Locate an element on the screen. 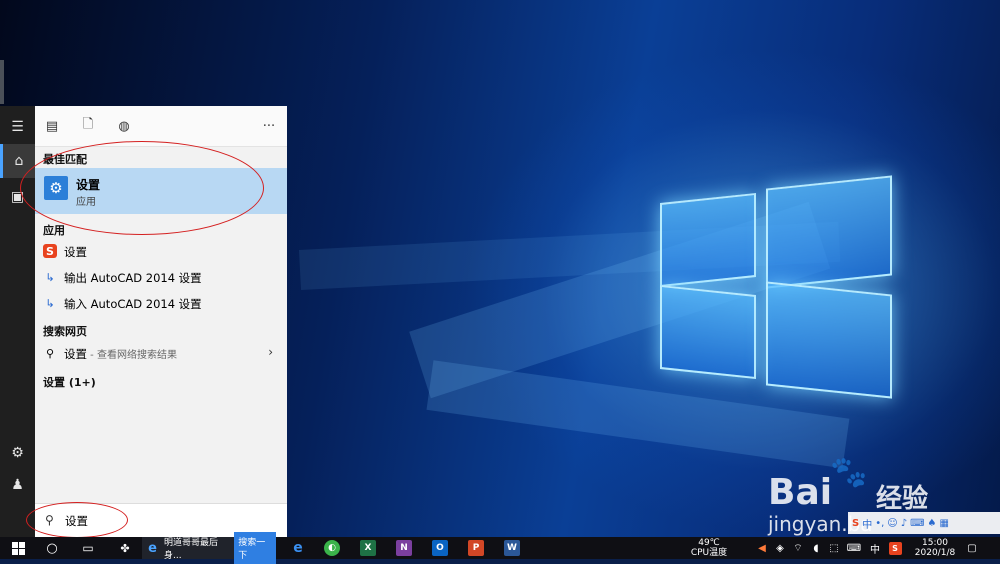 This screenshot has height=564, width=1000. taskbar-ie-window: e 明道哥哥最后身... 搜索一下 is located at coordinates (209, 548).